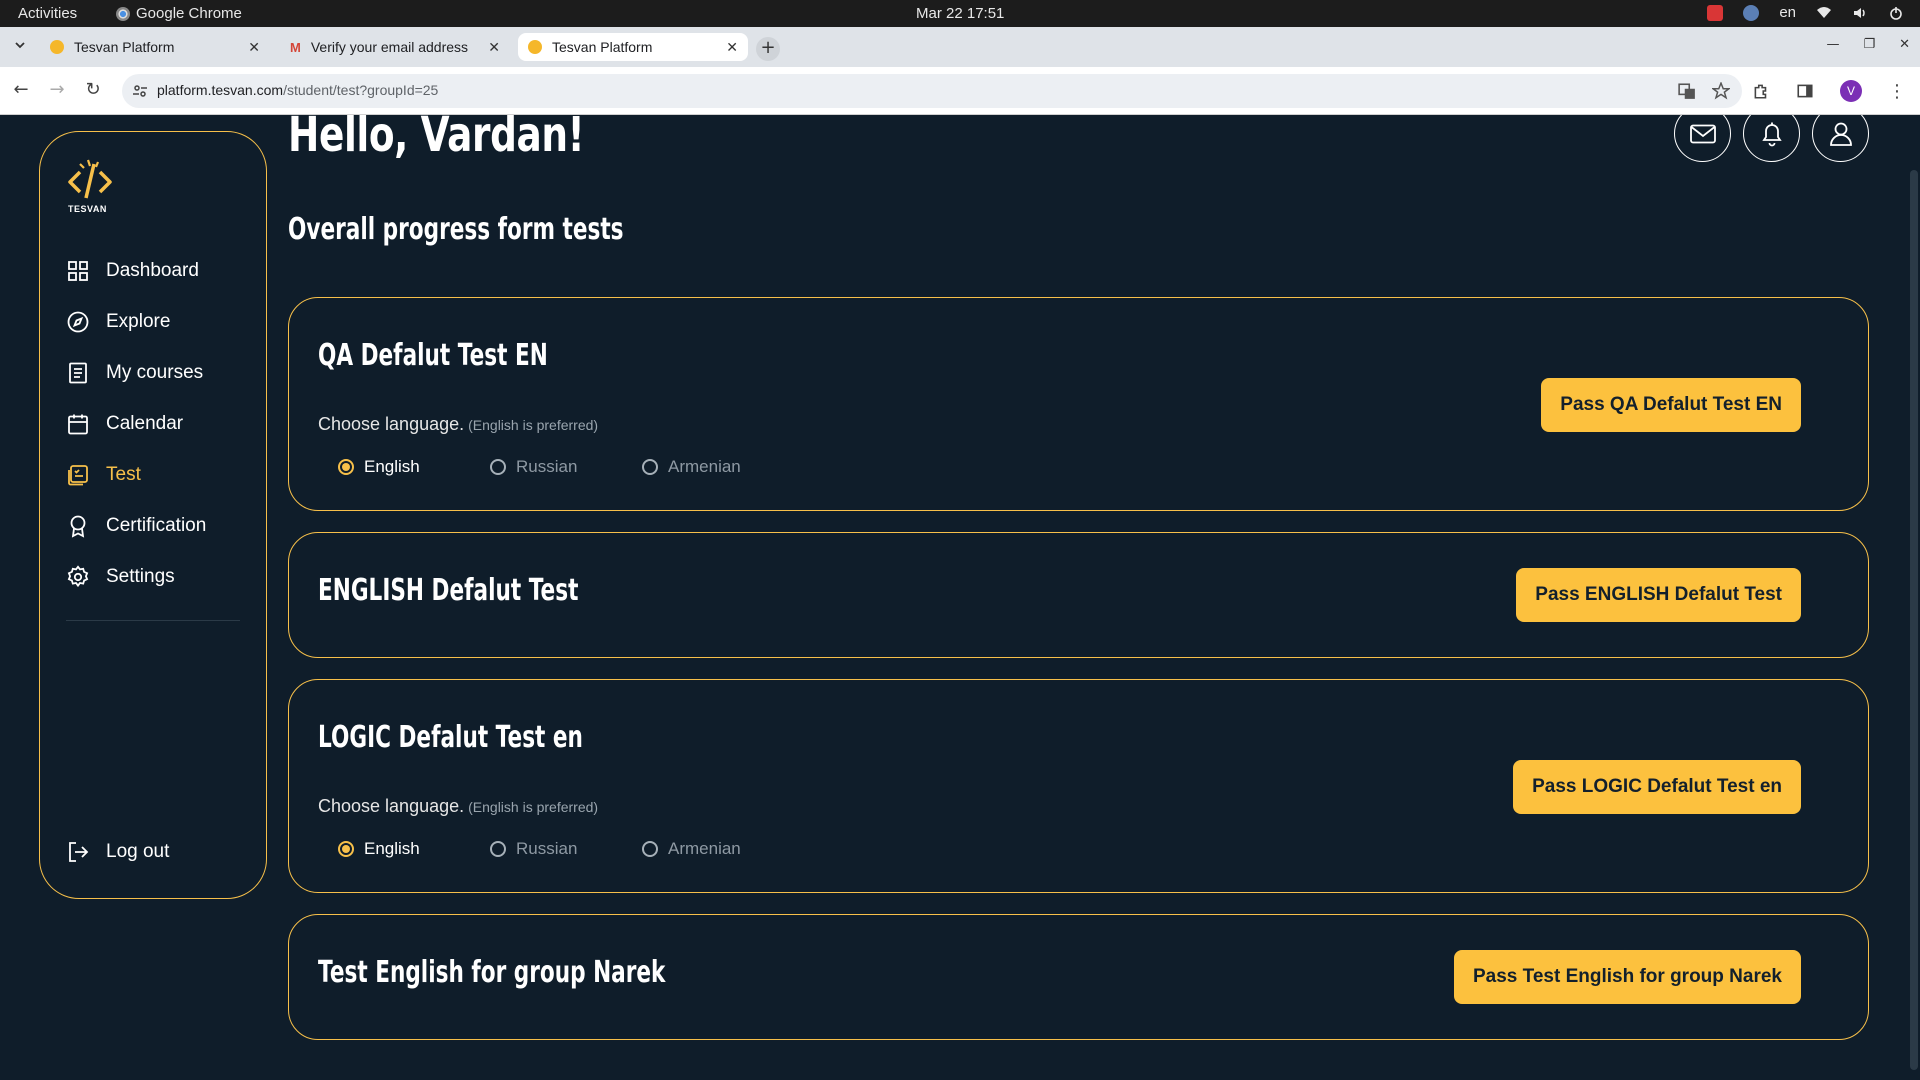  I want to click on power-icon, so click(1896, 13).